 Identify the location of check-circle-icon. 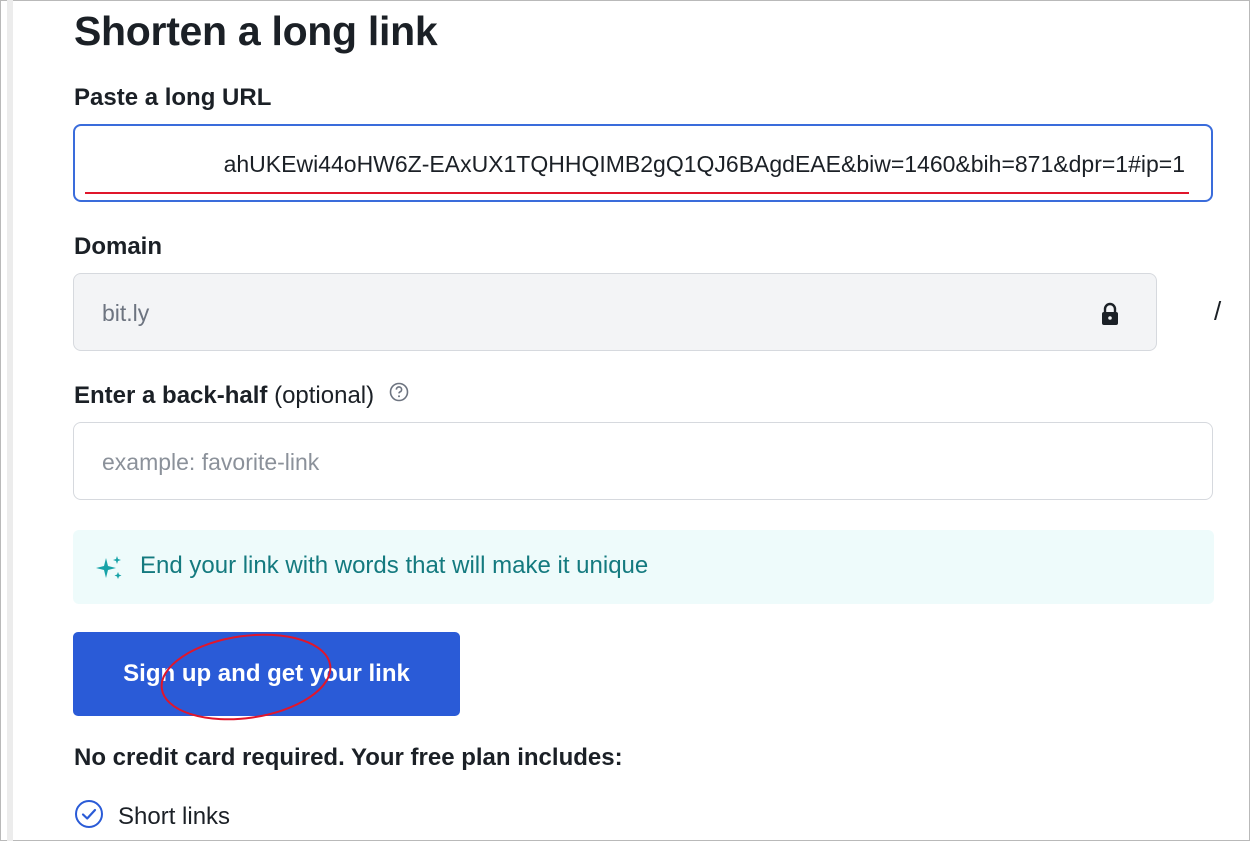
(89, 816).